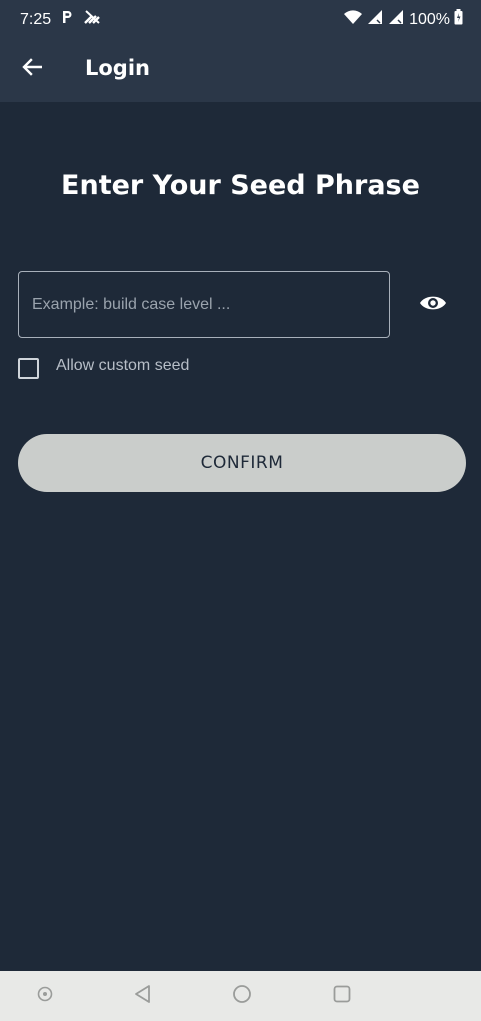 The width and height of the screenshot is (481, 1021). I want to click on eye-icon, so click(433, 305).